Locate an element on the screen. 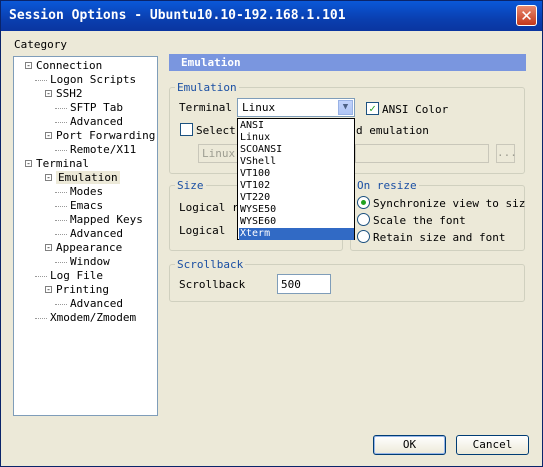  close-icon: ✕ is located at coordinates (526, 15).